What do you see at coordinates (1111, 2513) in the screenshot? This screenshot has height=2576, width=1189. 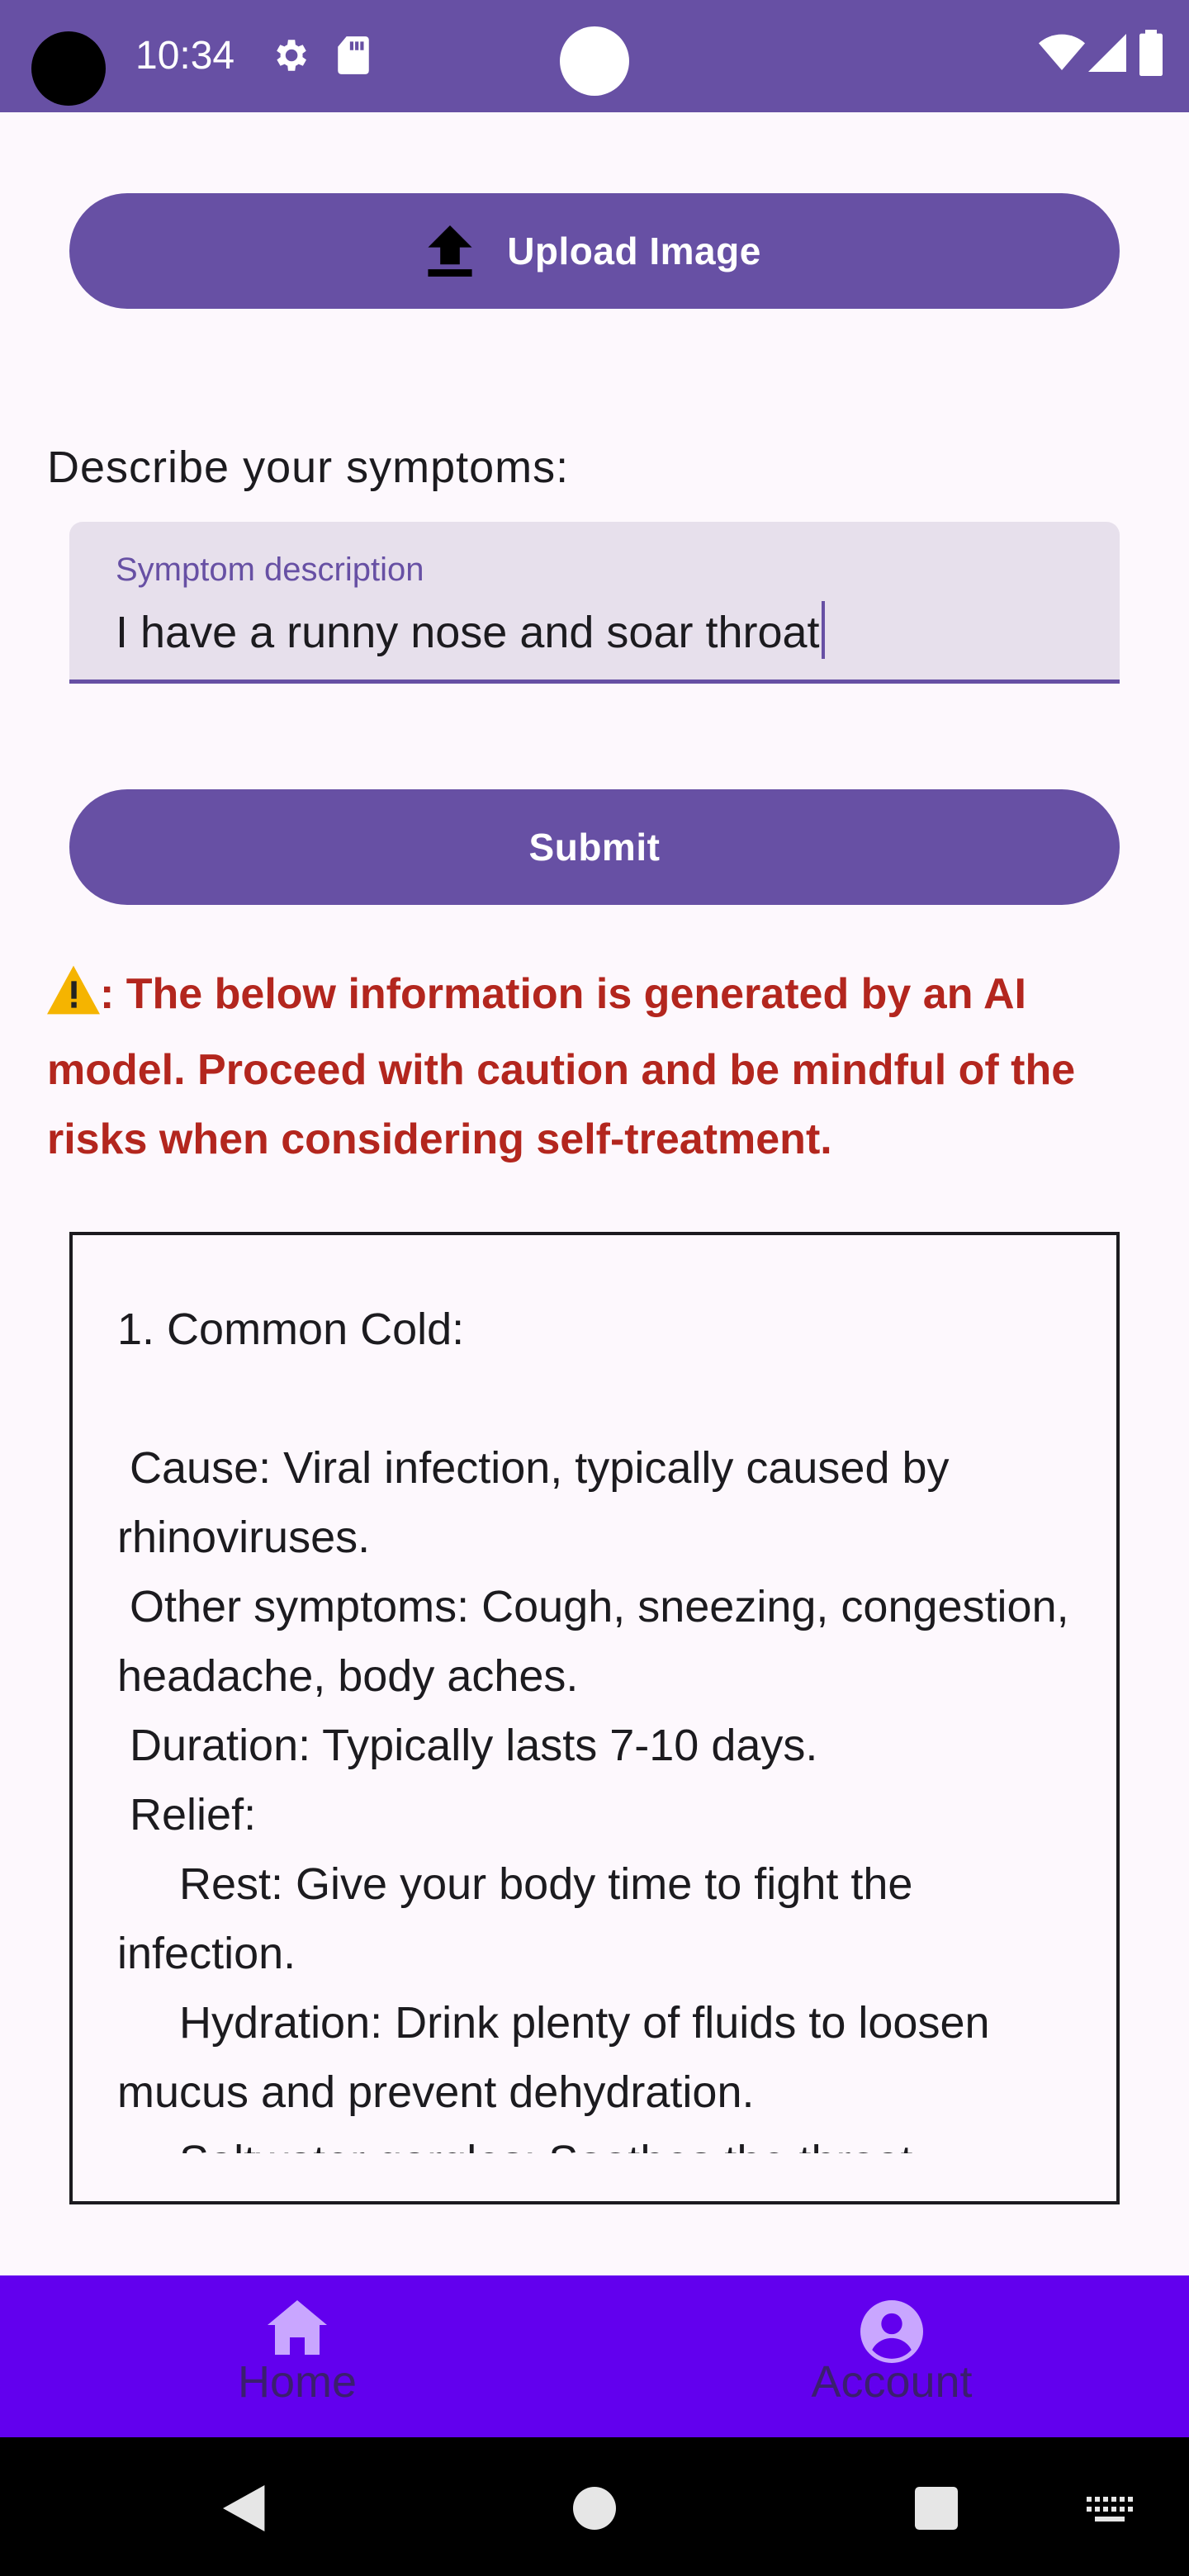 I see `keyboard-icon` at bounding box center [1111, 2513].